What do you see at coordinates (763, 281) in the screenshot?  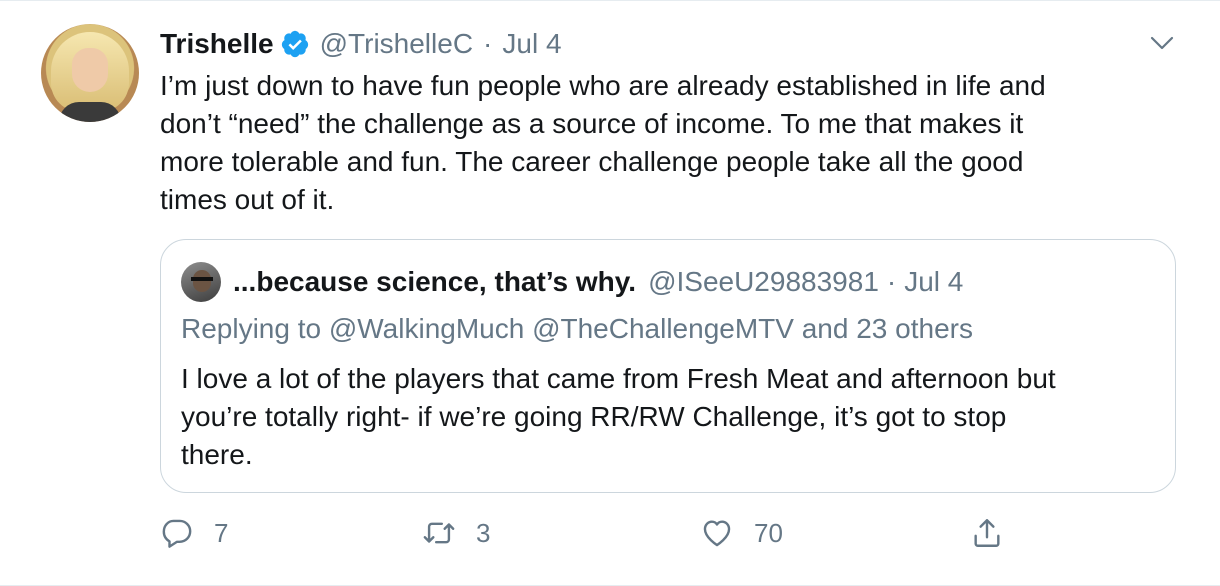 I see `quoted-author-handle: @ISeeU29883981` at bounding box center [763, 281].